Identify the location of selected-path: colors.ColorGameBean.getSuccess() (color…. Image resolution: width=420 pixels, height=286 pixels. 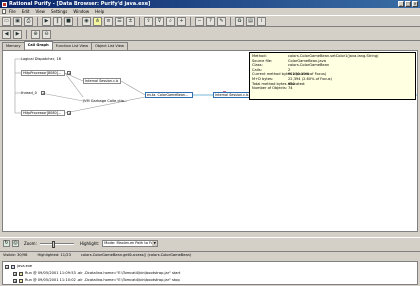
(136, 255).